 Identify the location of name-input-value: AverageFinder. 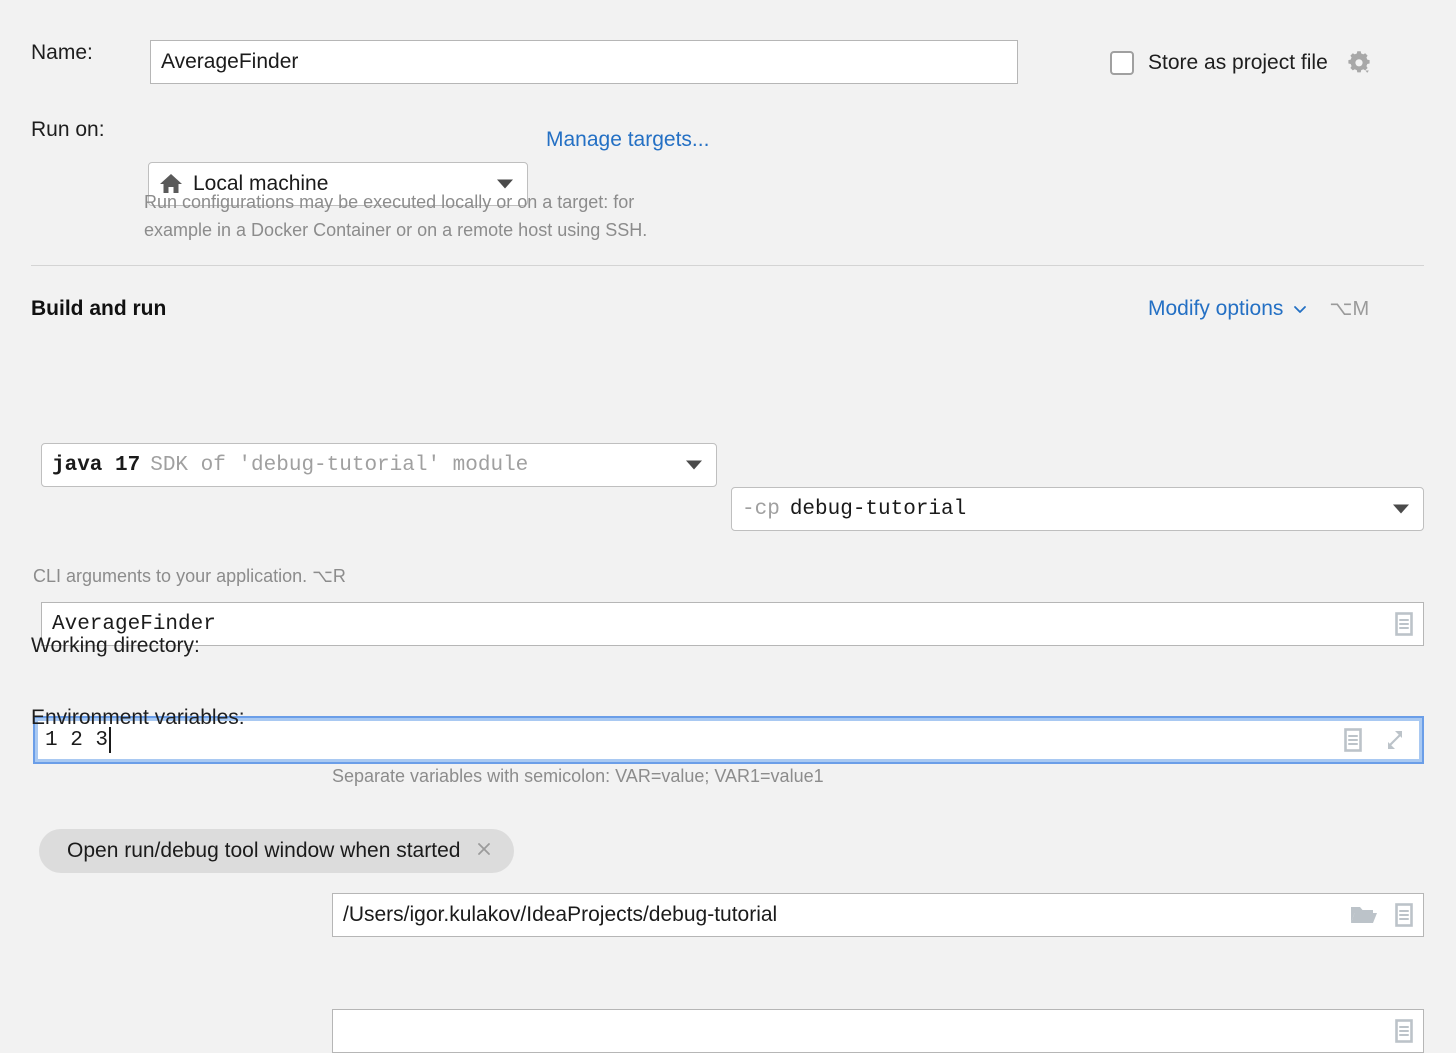
(230, 61).